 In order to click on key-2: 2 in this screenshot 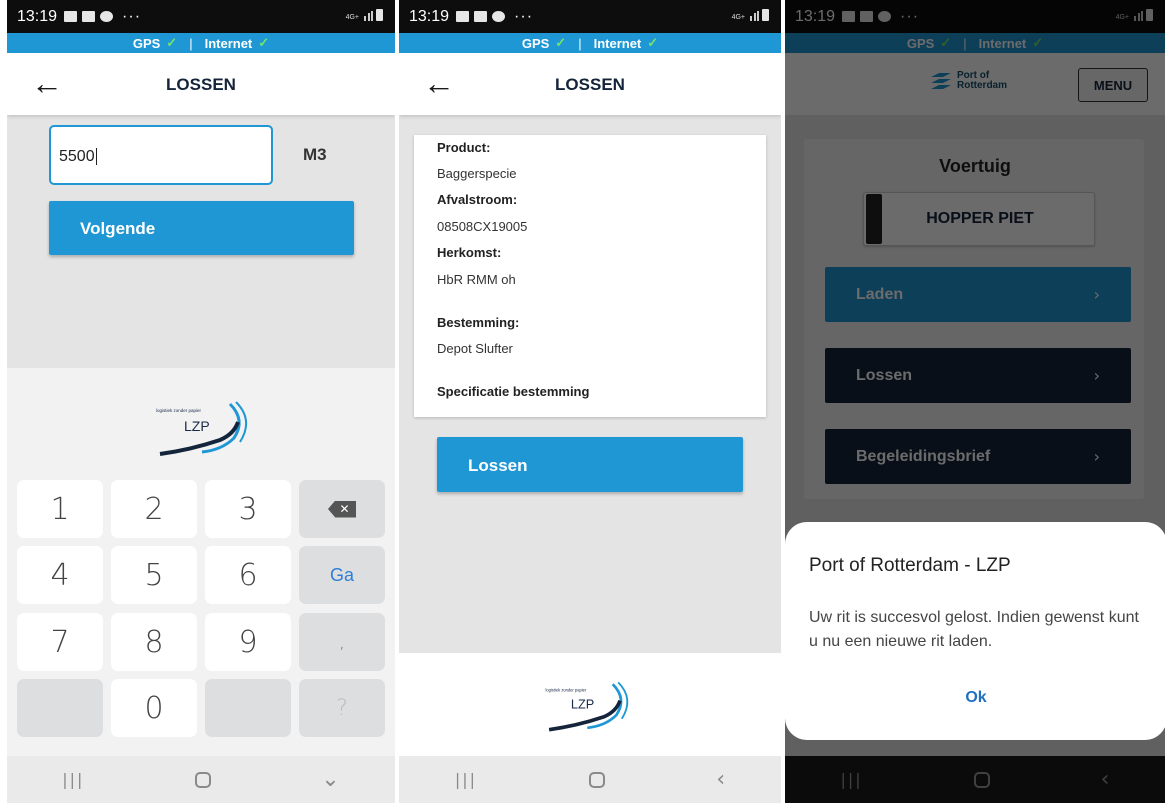, I will do `click(154, 509)`.